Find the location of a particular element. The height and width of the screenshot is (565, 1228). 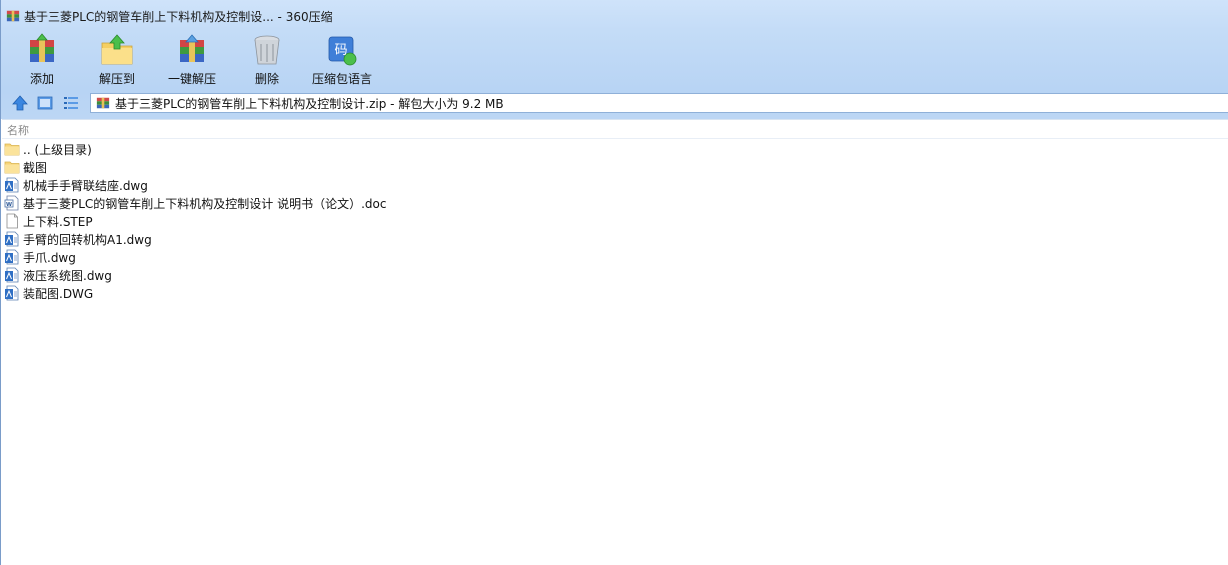

file-name: 装配图.DWG is located at coordinates (58, 293).